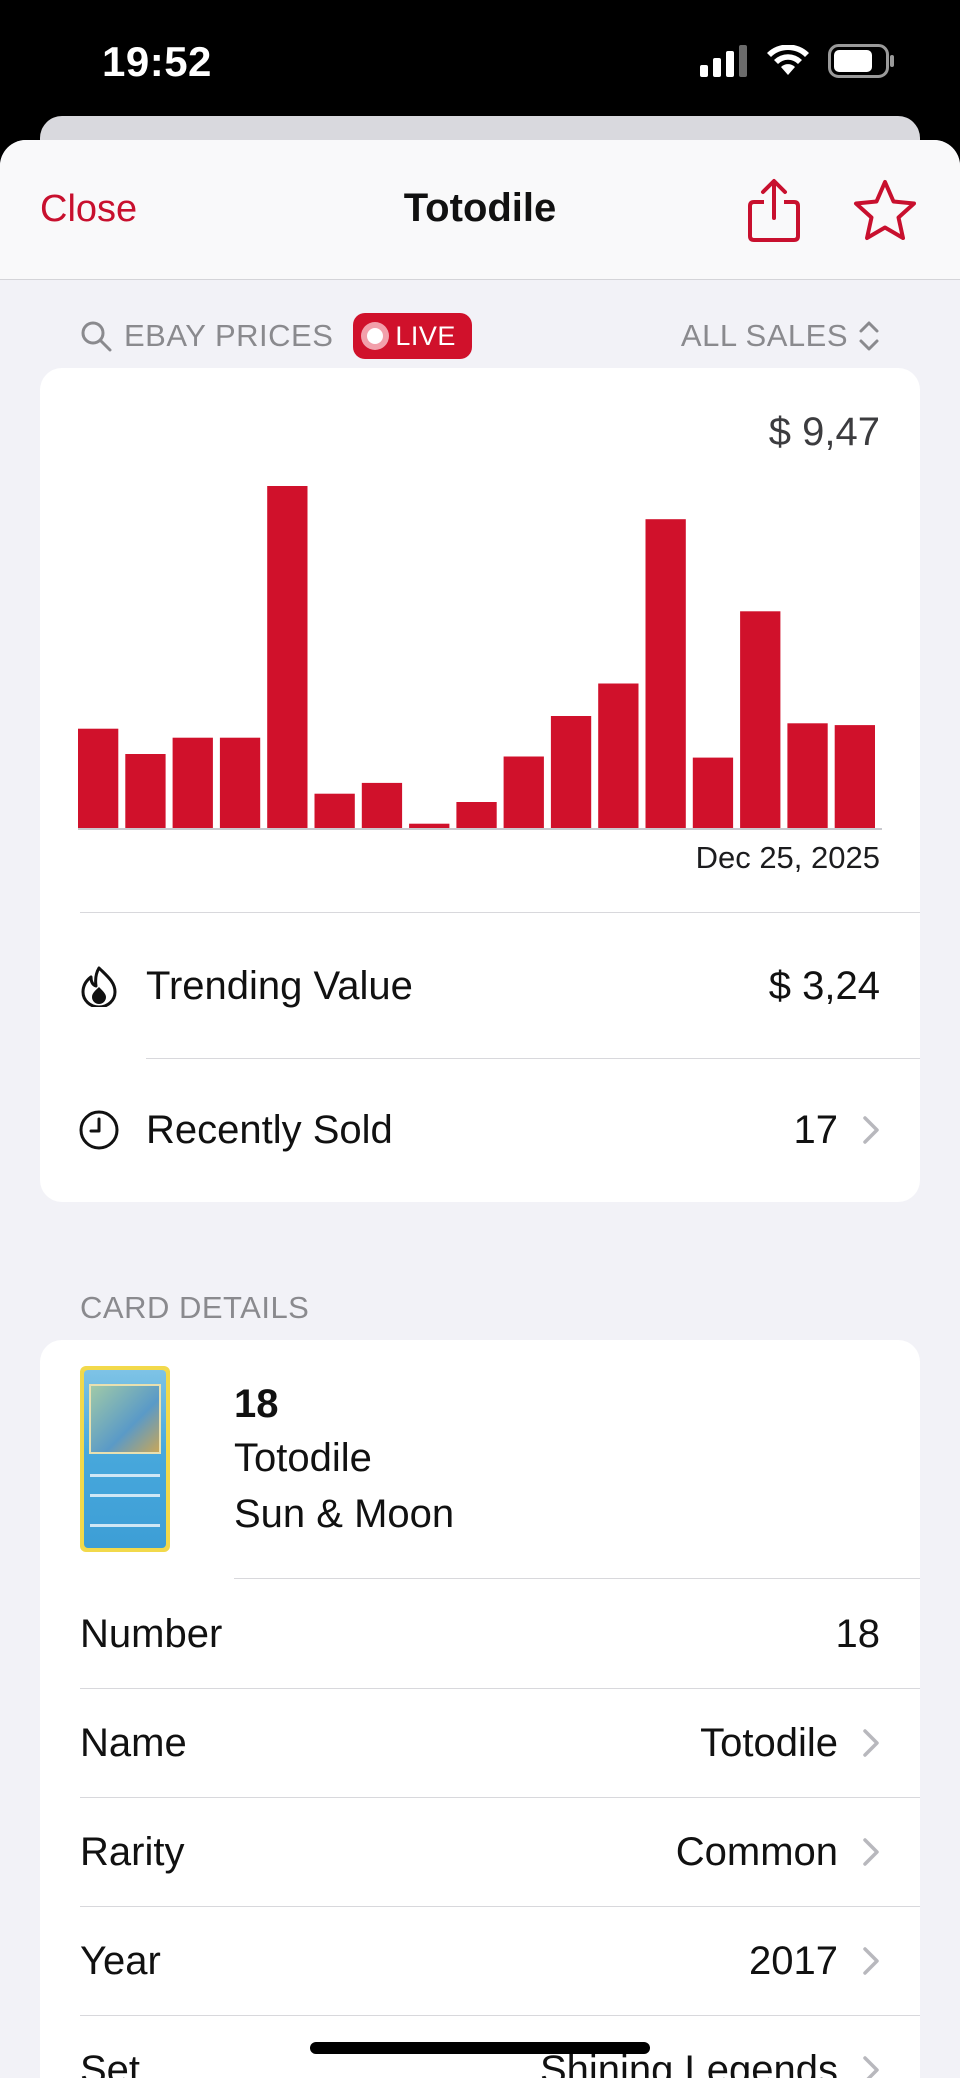 This screenshot has width=960, height=2078. I want to click on detail-row-number: Number 18, so click(480, 1634).